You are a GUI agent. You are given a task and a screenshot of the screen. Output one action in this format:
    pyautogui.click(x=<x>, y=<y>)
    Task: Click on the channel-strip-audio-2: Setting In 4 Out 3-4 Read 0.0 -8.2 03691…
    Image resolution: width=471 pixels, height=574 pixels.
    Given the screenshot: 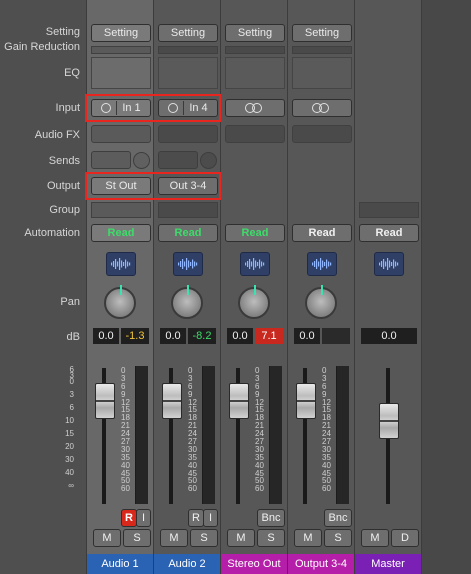 What is the action you would take?
    pyautogui.click(x=186, y=287)
    